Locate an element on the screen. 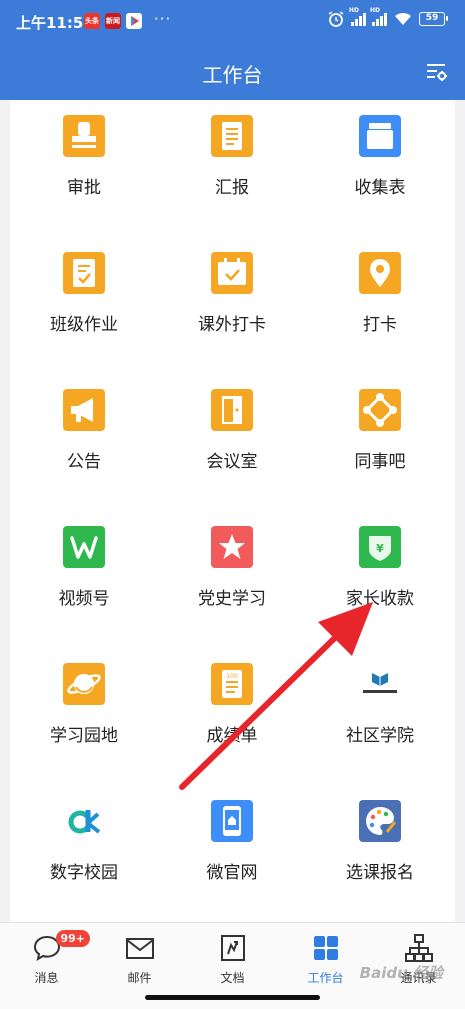  app-label: 会议室 is located at coordinates (232, 462).